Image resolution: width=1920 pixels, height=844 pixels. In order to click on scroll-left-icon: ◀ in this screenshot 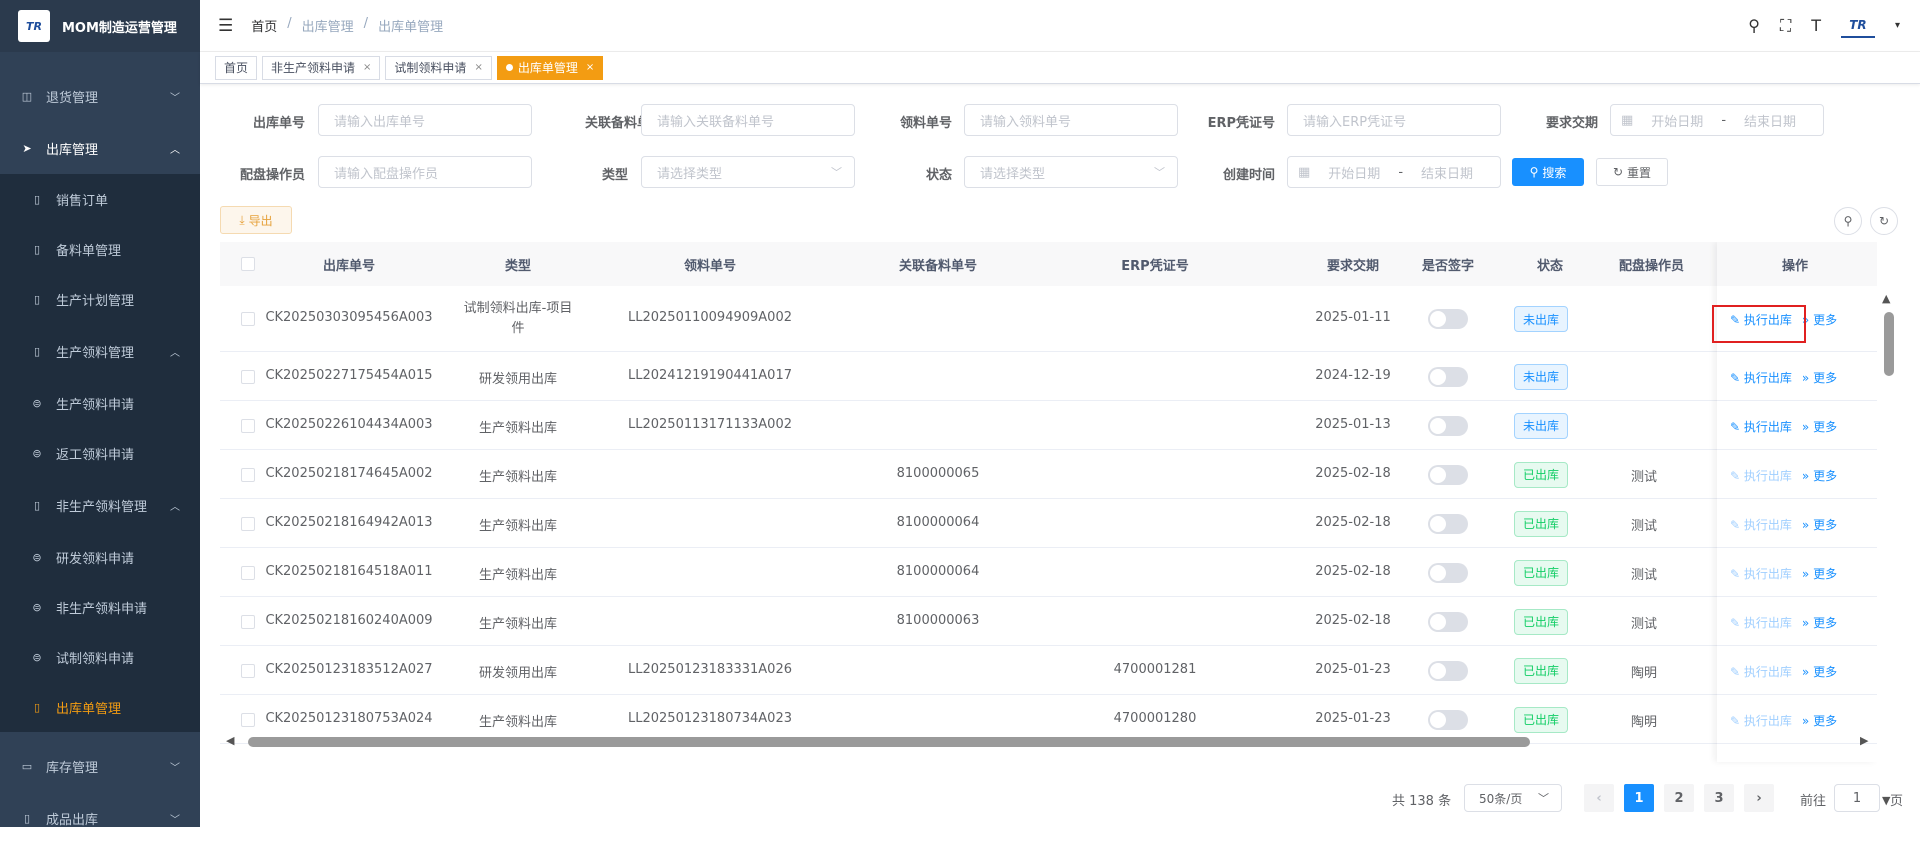, I will do `click(230, 740)`.